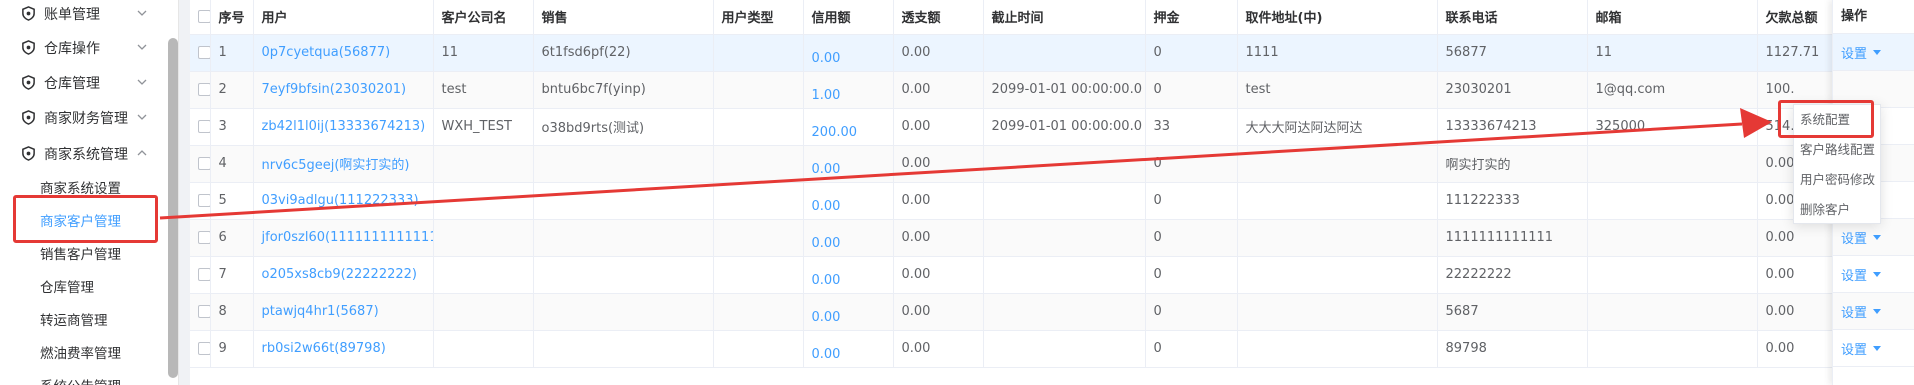 The height and width of the screenshot is (385, 1914). I want to click on menu-item-route-config: 客户路线配置, so click(1837, 148).